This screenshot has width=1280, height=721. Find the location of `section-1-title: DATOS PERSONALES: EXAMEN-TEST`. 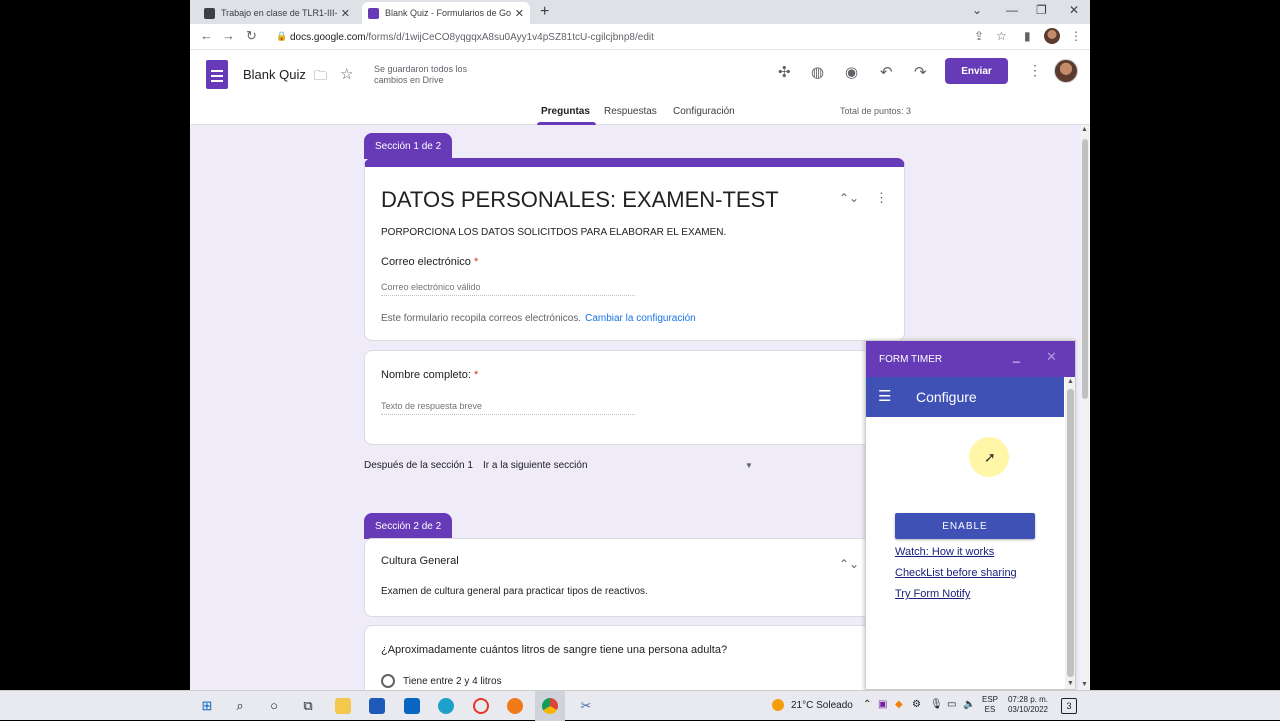

section-1-title: DATOS PERSONALES: EXAMEN-TEST is located at coordinates (580, 200).